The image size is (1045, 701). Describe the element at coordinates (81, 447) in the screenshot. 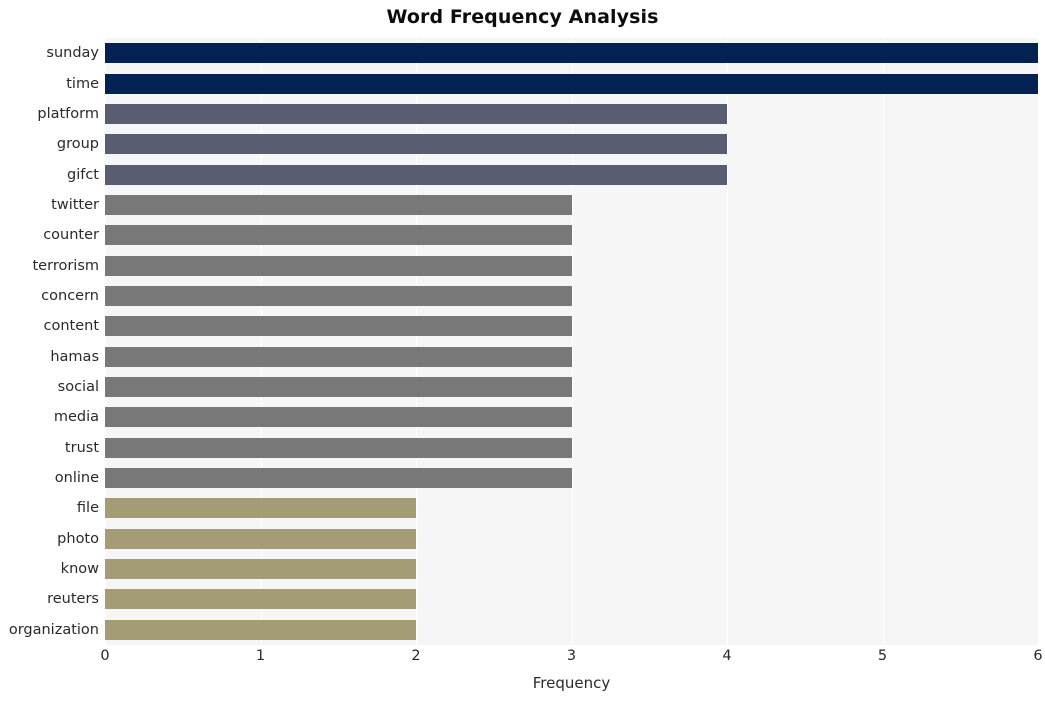

I see `y-tick-label: trust` at that location.